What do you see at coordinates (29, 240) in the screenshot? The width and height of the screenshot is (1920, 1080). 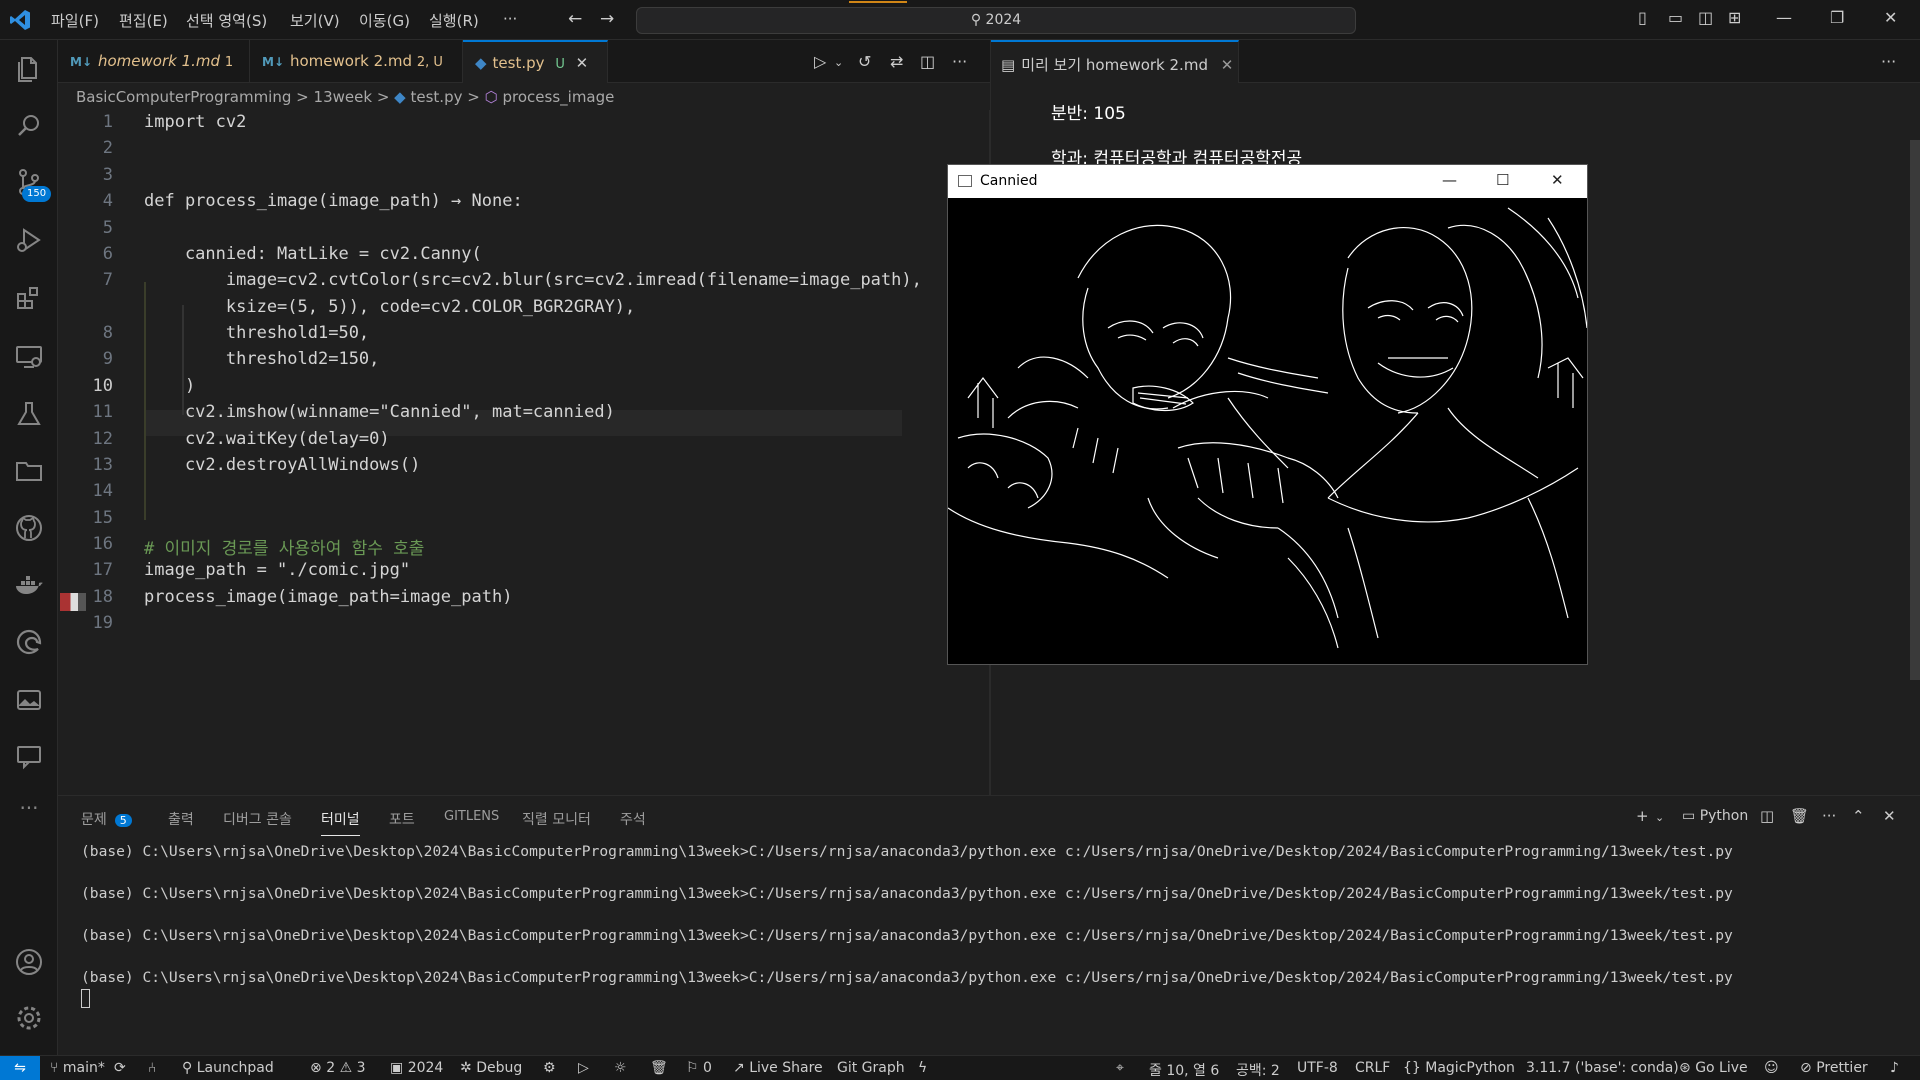 I see `run-debug-icon` at bounding box center [29, 240].